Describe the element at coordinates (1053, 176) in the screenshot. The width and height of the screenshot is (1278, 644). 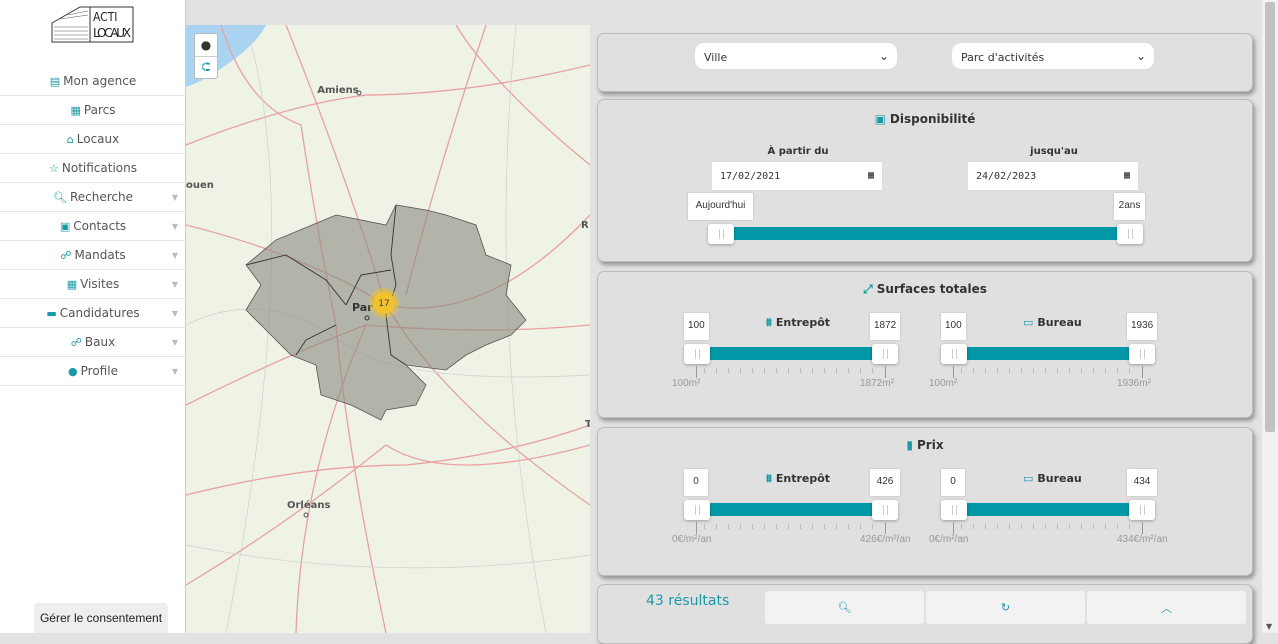
I see `to-date-input: 24/02/2023 ▦` at that location.